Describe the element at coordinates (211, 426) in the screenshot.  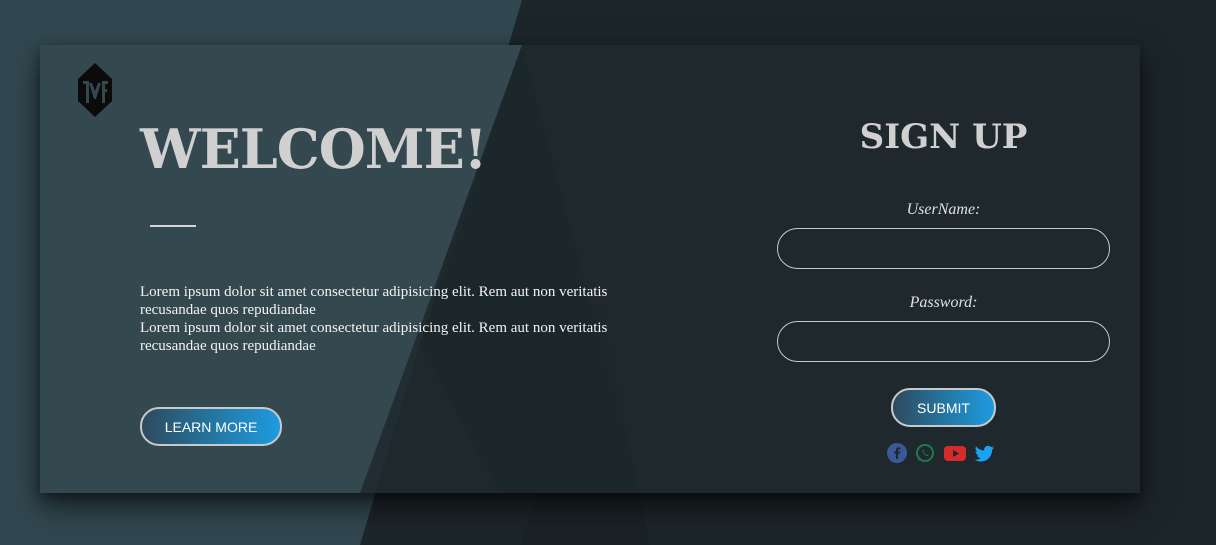
I see `learn-more-button: LEARN MORE` at that location.